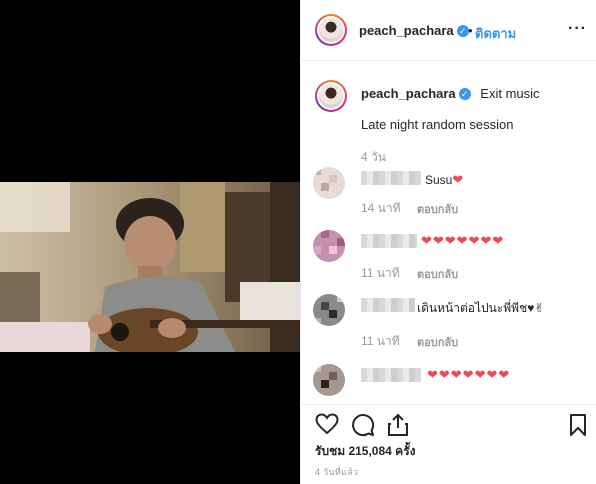  What do you see at coordinates (331, 30) in the screenshot?
I see `author-avatar` at bounding box center [331, 30].